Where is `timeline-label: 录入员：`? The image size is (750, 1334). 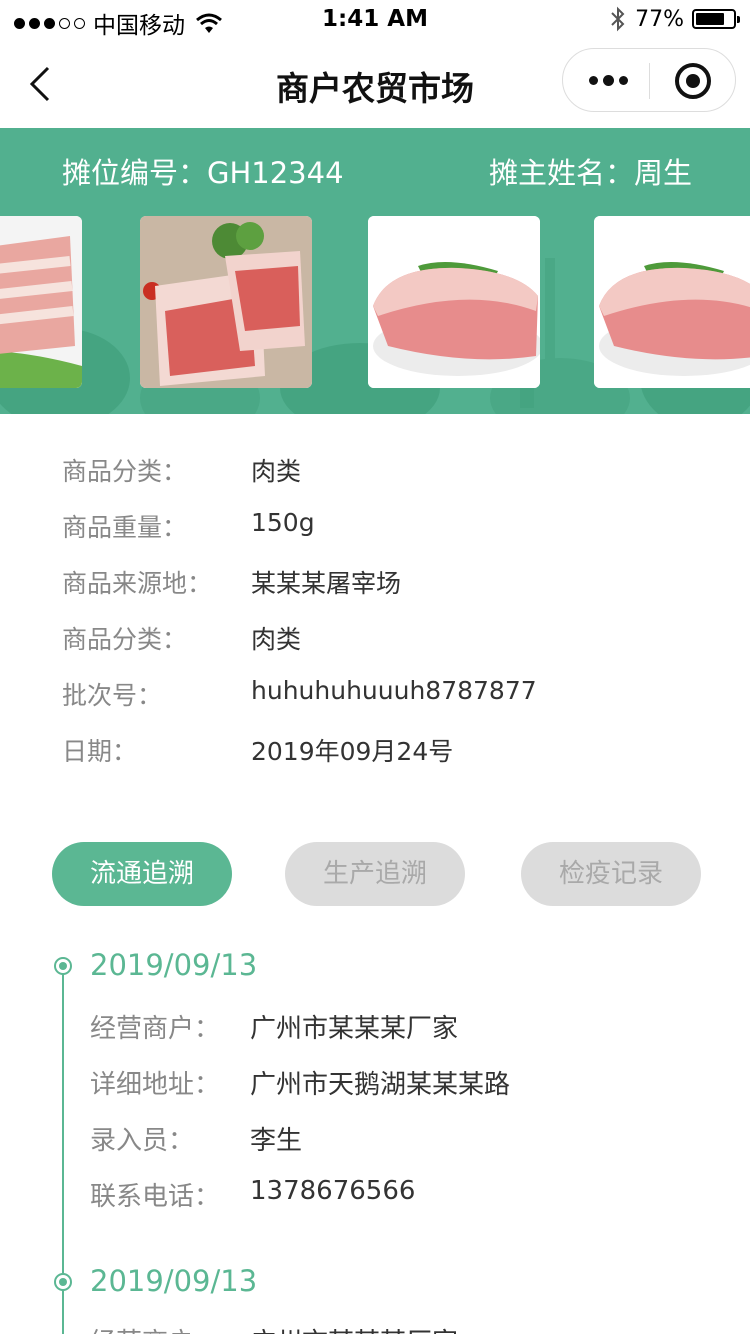
timeline-label: 录入员： is located at coordinates (142, 1141).